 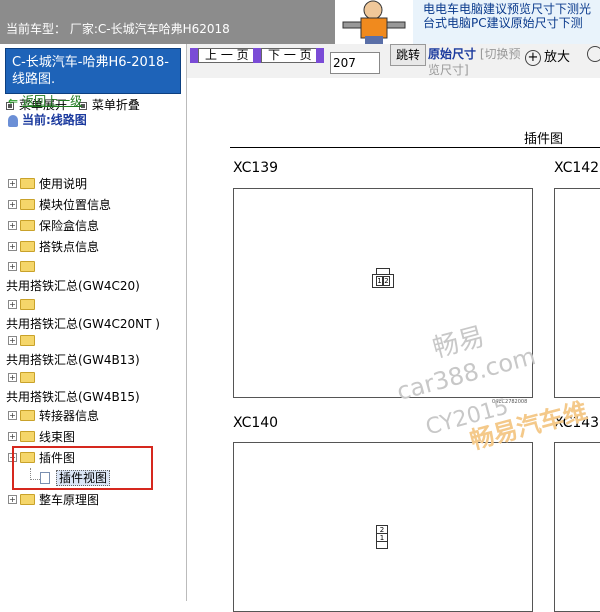 What do you see at coordinates (290, 55) in the screenshot?
I see `next-page-button: 下 一 页` at bounding box center [290, 55].